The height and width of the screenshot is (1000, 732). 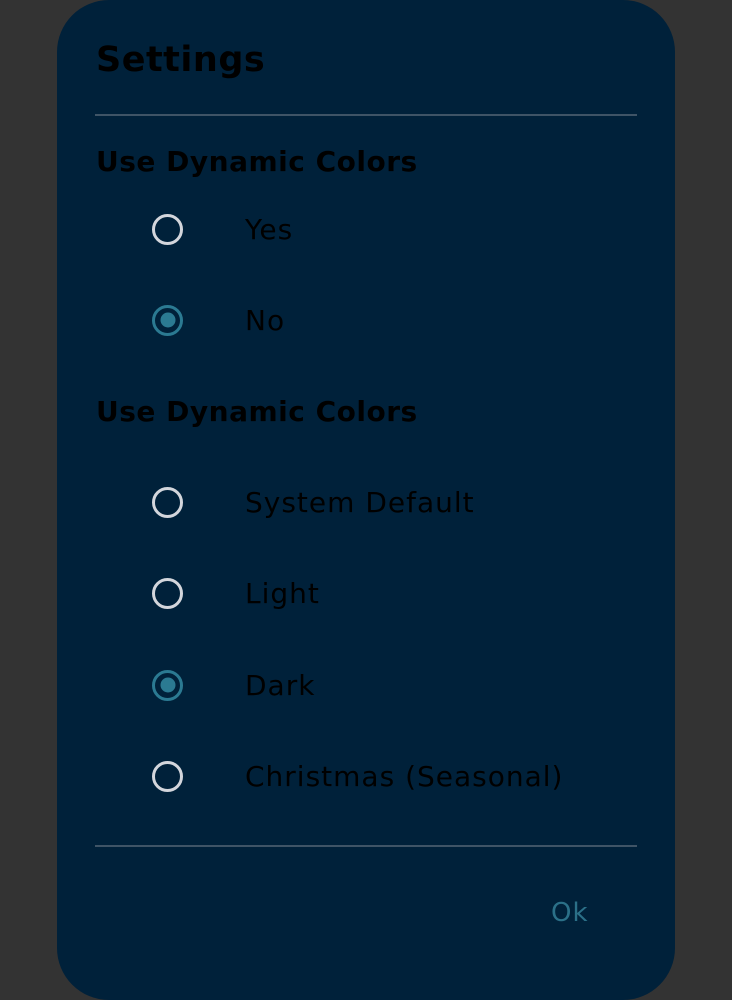 I want to click on section-header-dynamic-colors: Use Dynamic Colors, so click(x=257, y=161).